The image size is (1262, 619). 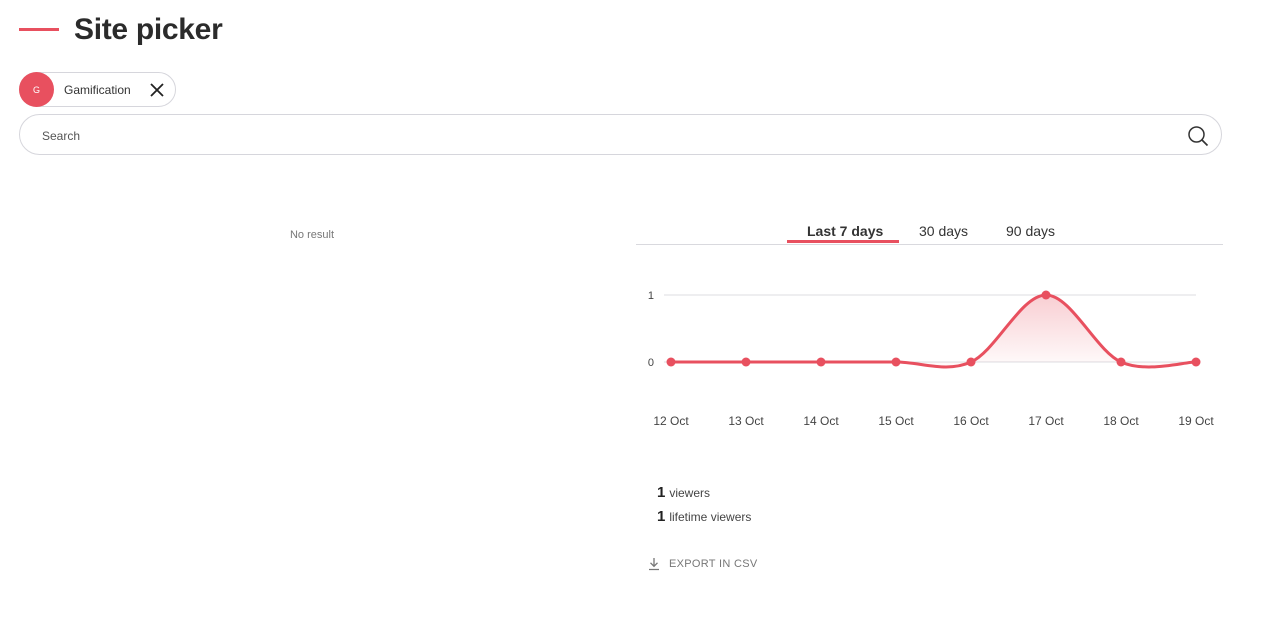 What do you see at coordinates (896, 421) in the screenshot?
I see `x-tick-label: 15 Oct` at bounding box center [896, 421].